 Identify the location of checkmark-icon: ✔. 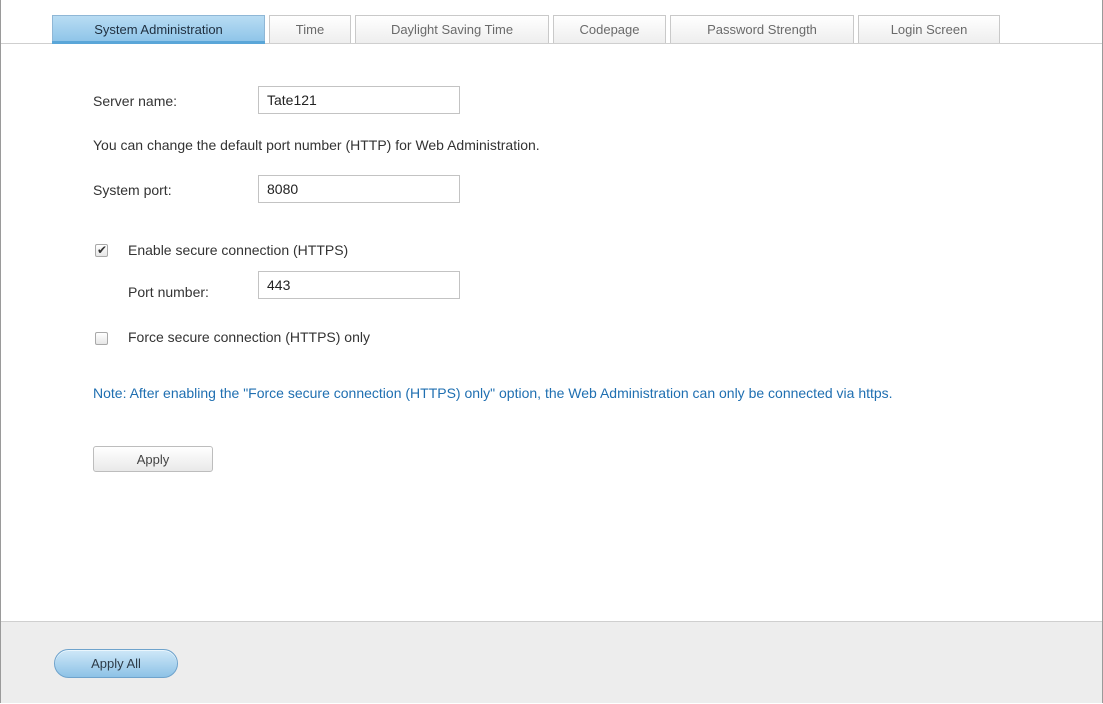
(102, 250).